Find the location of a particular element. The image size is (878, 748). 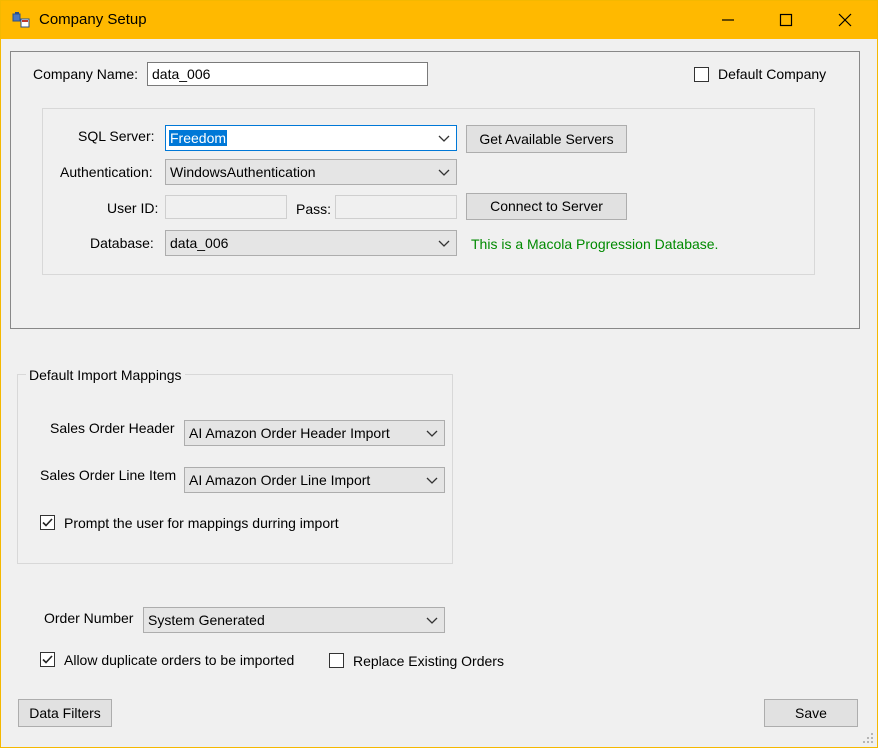

database-combo: data_006 is located at coordinates (311, 243).